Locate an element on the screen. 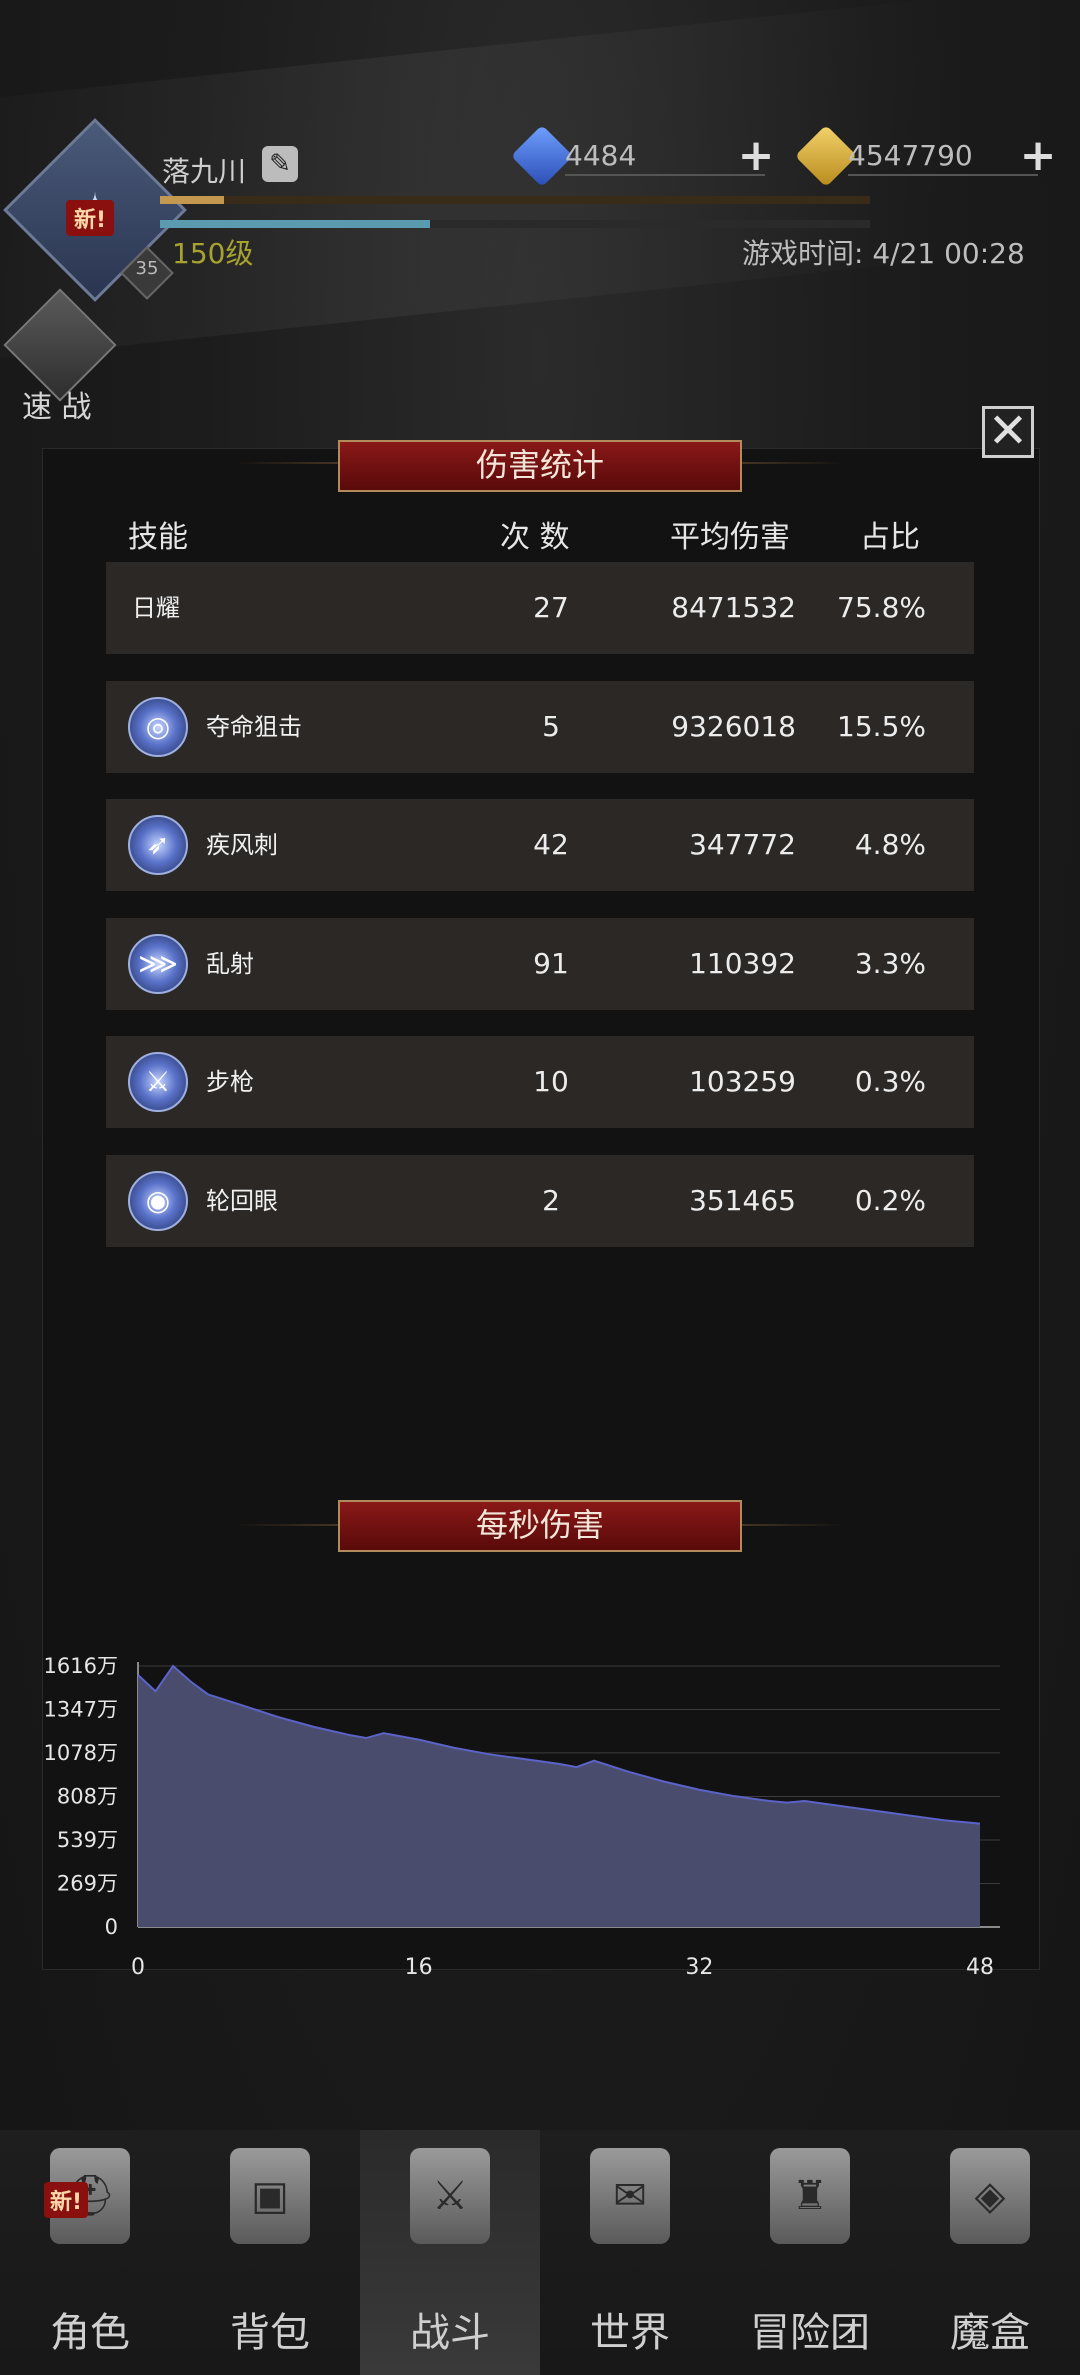  nav-item-castle: ♜ 冒险团 is located at coordinates (810, 2252).